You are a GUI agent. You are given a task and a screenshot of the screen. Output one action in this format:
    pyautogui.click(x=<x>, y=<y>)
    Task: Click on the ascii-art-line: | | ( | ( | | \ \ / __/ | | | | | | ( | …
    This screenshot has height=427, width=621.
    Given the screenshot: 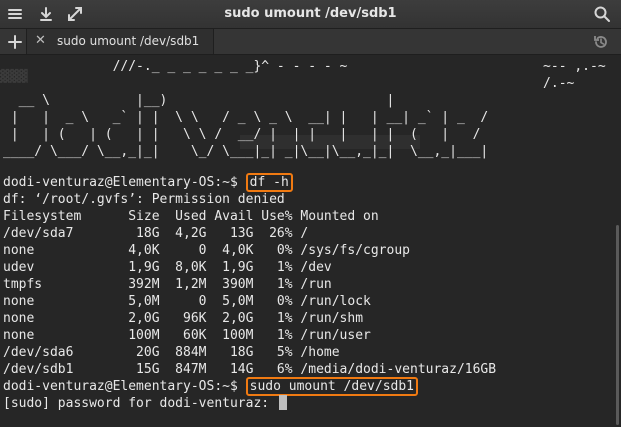 What is the action you would take?
    pyautogui.click(x=242, y=134)
    